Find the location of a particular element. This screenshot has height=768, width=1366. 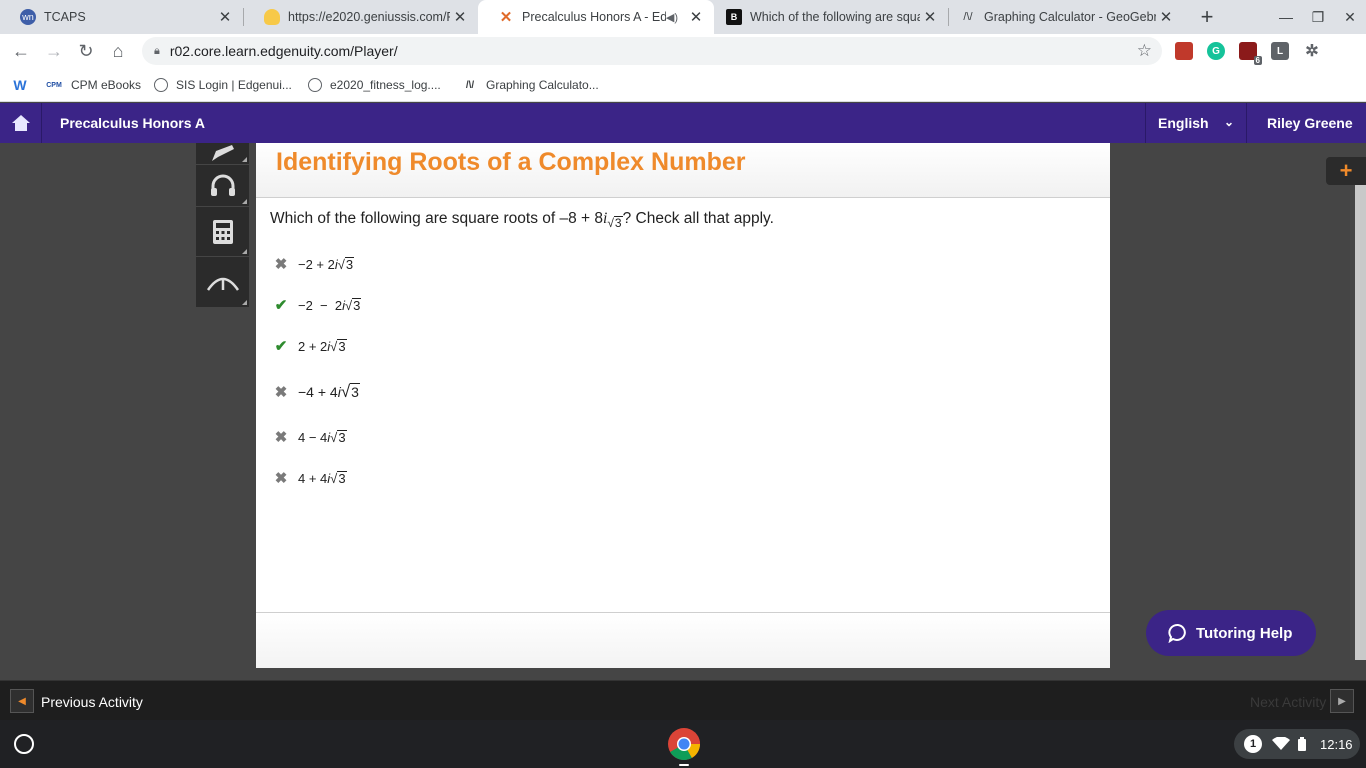

next-activity-link: Next Activity is located at coordinates (1288, 702).